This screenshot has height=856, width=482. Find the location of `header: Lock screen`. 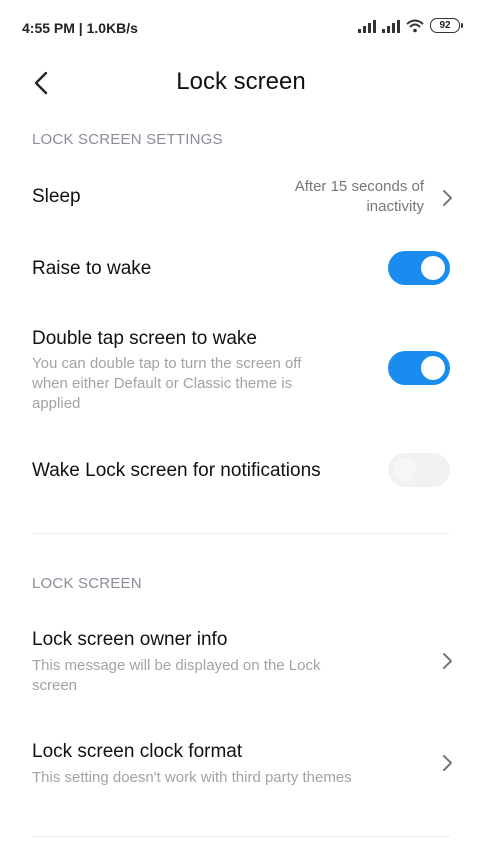

header: Lock screen is located at coordinates (241, 82).